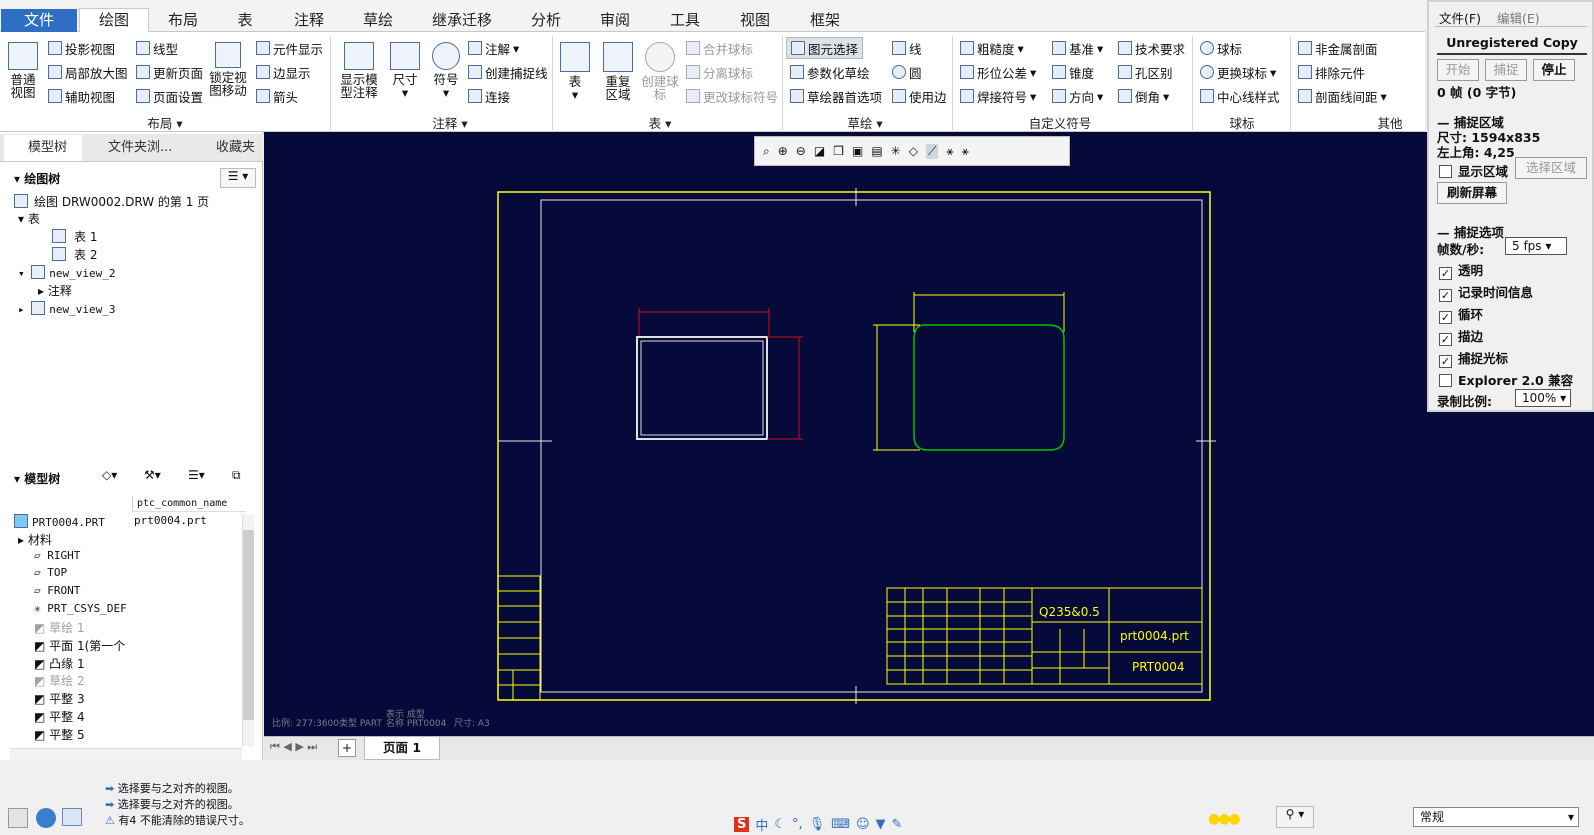  What do you see at coordinates (347, 748) in the screenshot?
I see `add-page-button: +` at bounding box center [347, 748].